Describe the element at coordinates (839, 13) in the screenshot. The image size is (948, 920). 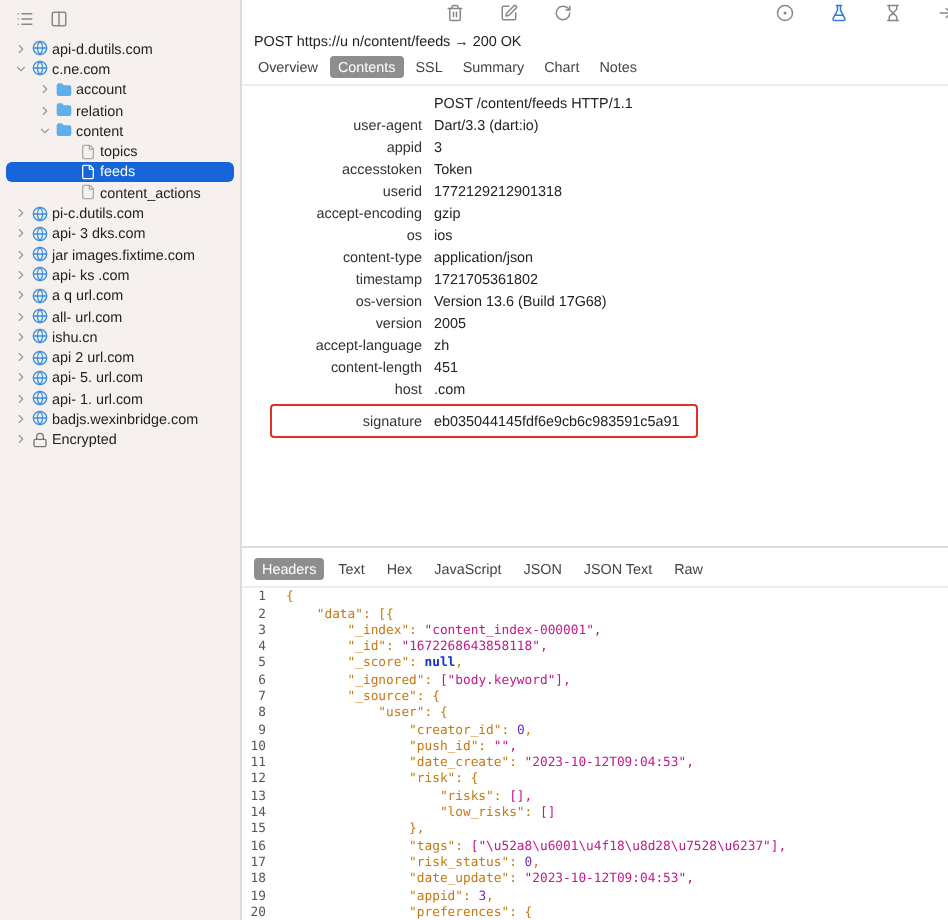
I see `flask-icon` at that location.